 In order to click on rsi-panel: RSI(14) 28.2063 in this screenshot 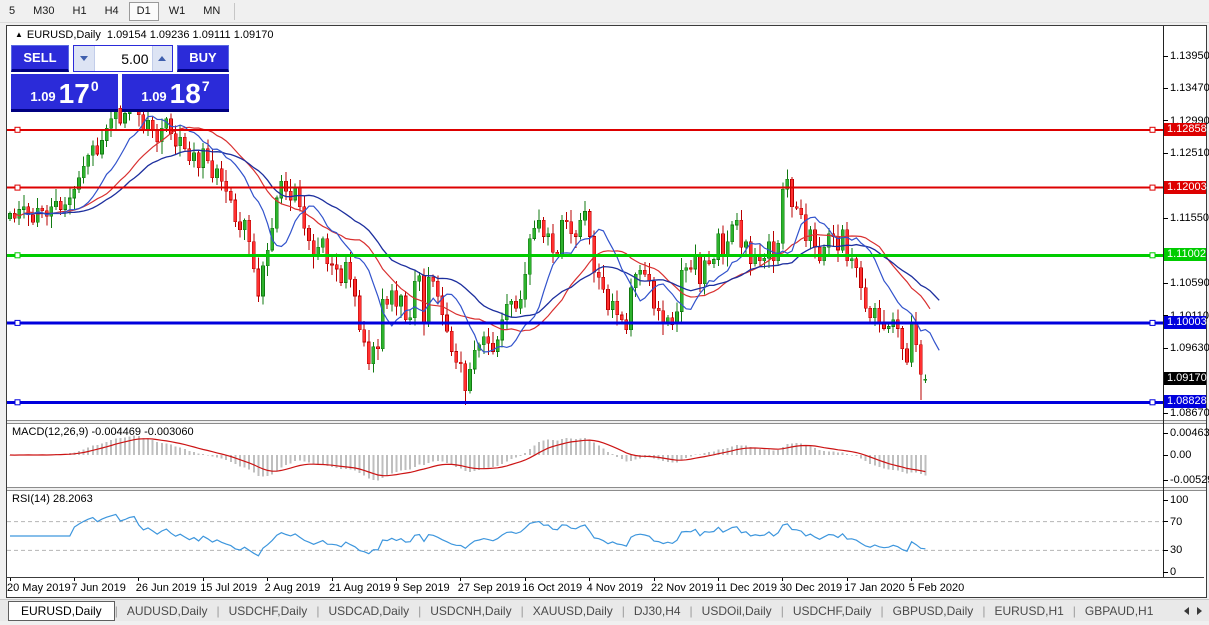, I will do `click(585, 534)`.